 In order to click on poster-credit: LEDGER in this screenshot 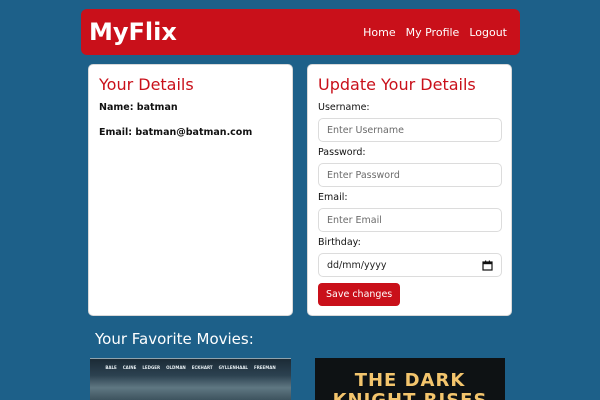, I will do `click(151, 367)`.